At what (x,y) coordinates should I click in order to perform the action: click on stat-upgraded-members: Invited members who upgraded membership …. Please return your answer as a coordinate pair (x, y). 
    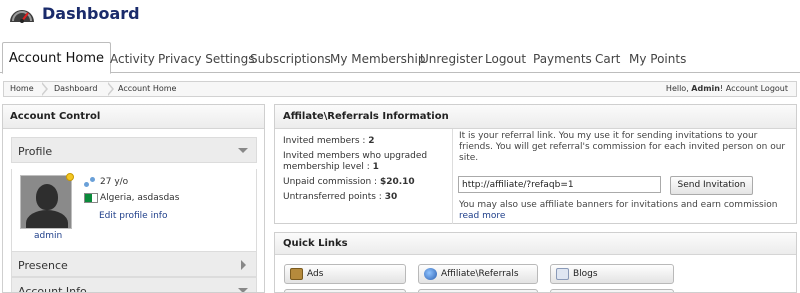
    Looking at the image, I should click on (368, 162).